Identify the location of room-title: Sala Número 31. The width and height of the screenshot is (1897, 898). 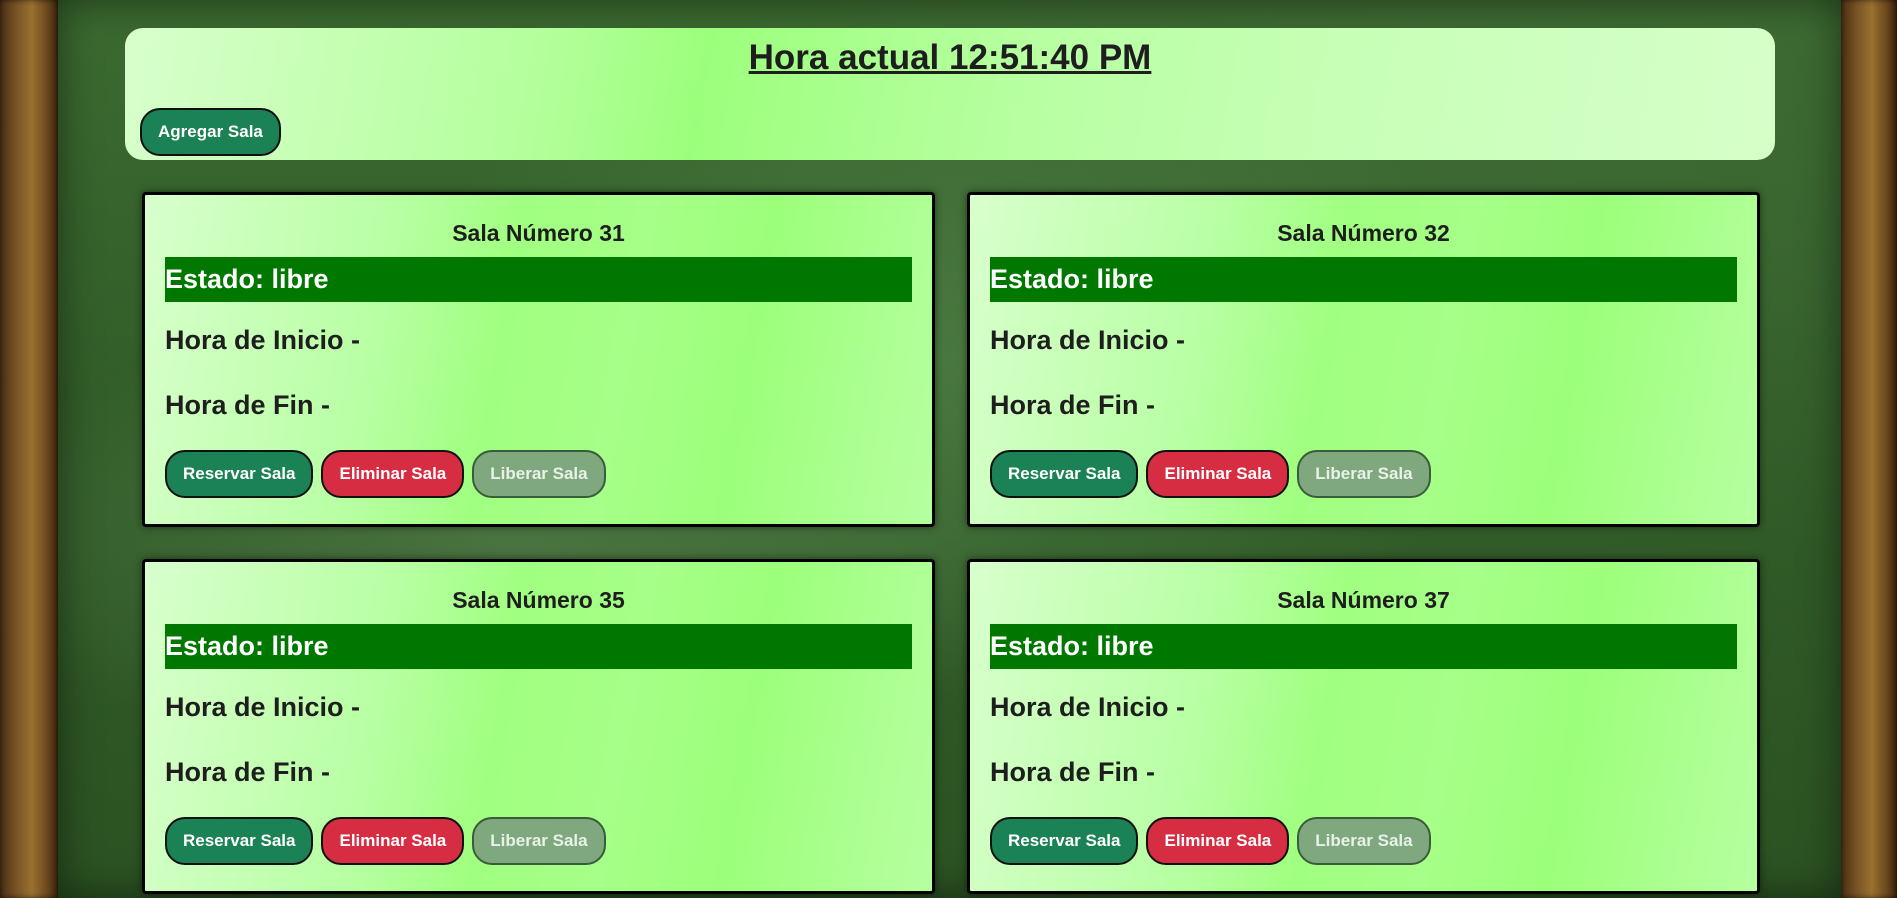
(538, 233).